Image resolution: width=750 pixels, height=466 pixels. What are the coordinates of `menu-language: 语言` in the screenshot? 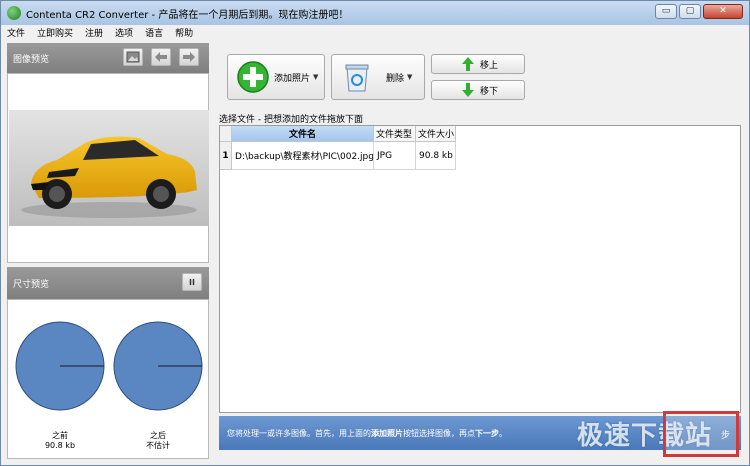 It's located at (154, 32).